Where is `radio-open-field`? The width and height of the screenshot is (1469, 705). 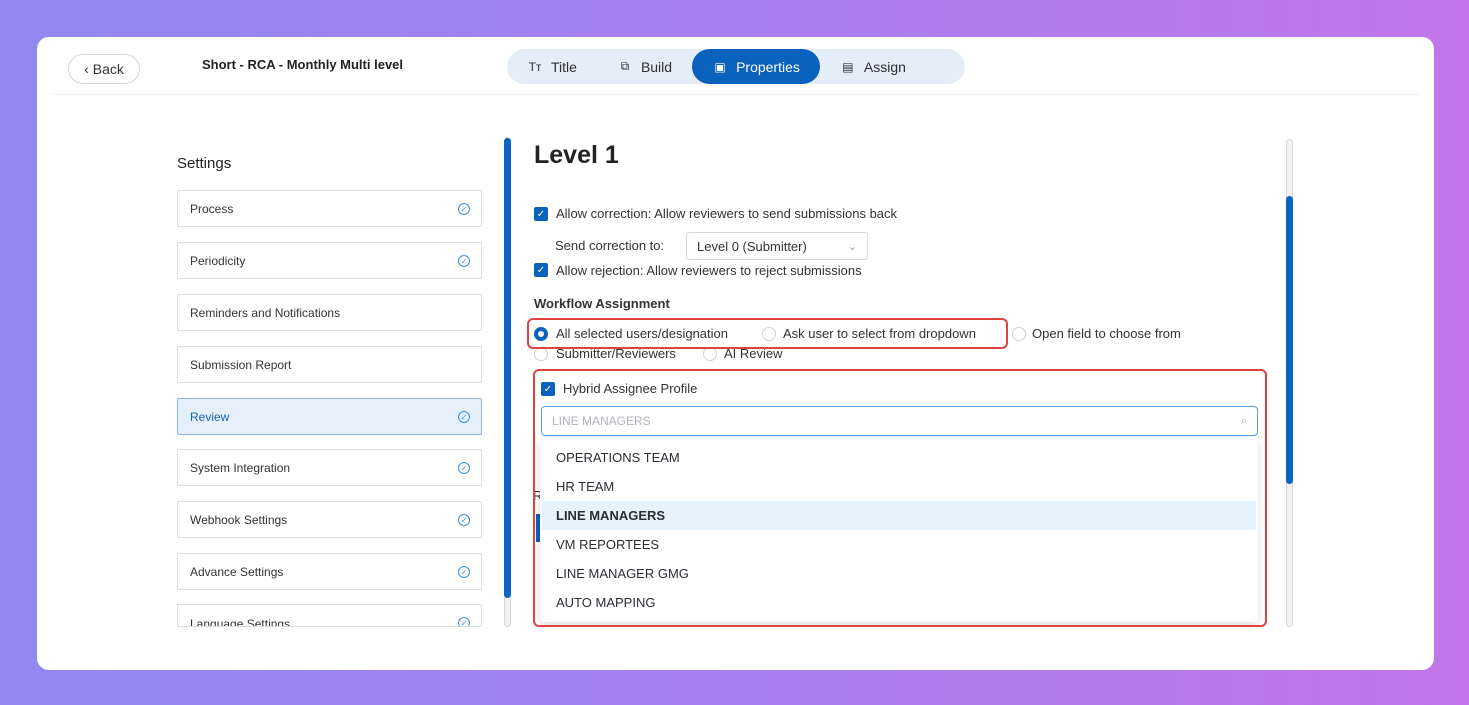 radio-open-field is located at coordinates (1019, 334).